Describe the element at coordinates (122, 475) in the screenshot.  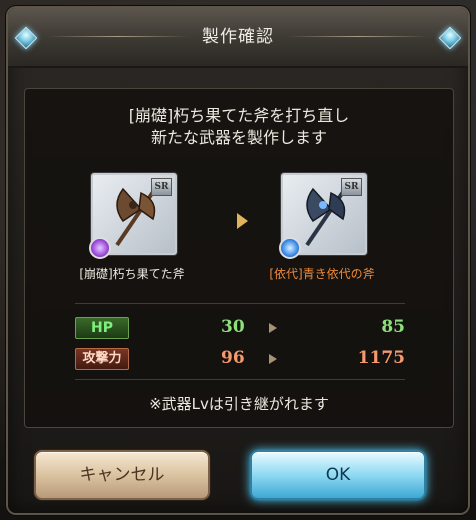
I see `cancel-button: キャンセル` at that location.